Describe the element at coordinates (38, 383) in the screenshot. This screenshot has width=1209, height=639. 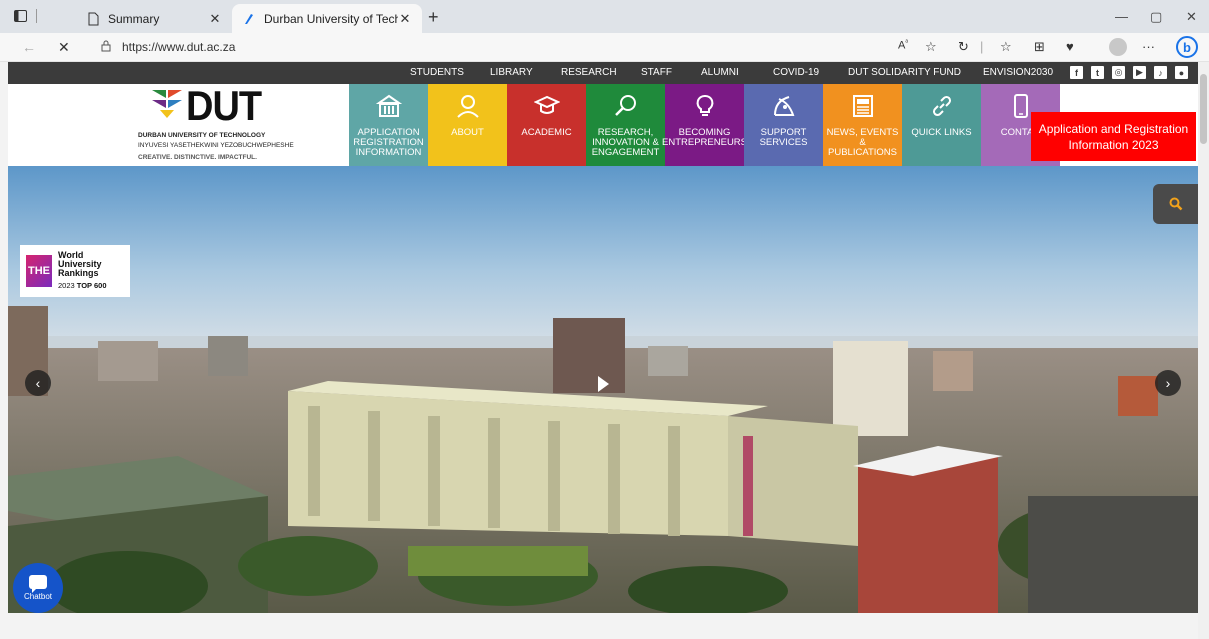
I see `slider-prev-button: ‹` at that location.